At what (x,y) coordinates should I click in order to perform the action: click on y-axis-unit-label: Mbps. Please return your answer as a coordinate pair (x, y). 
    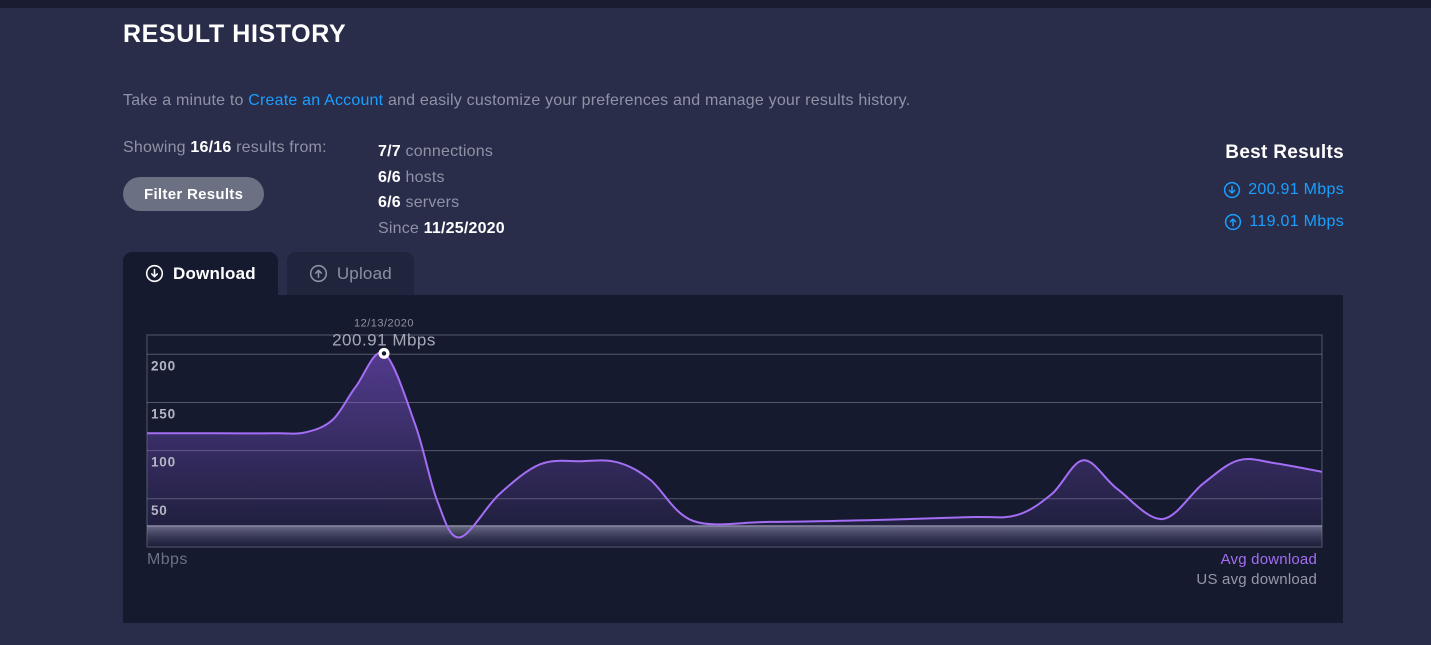
    Looking at the image, I should click on (167, 559).